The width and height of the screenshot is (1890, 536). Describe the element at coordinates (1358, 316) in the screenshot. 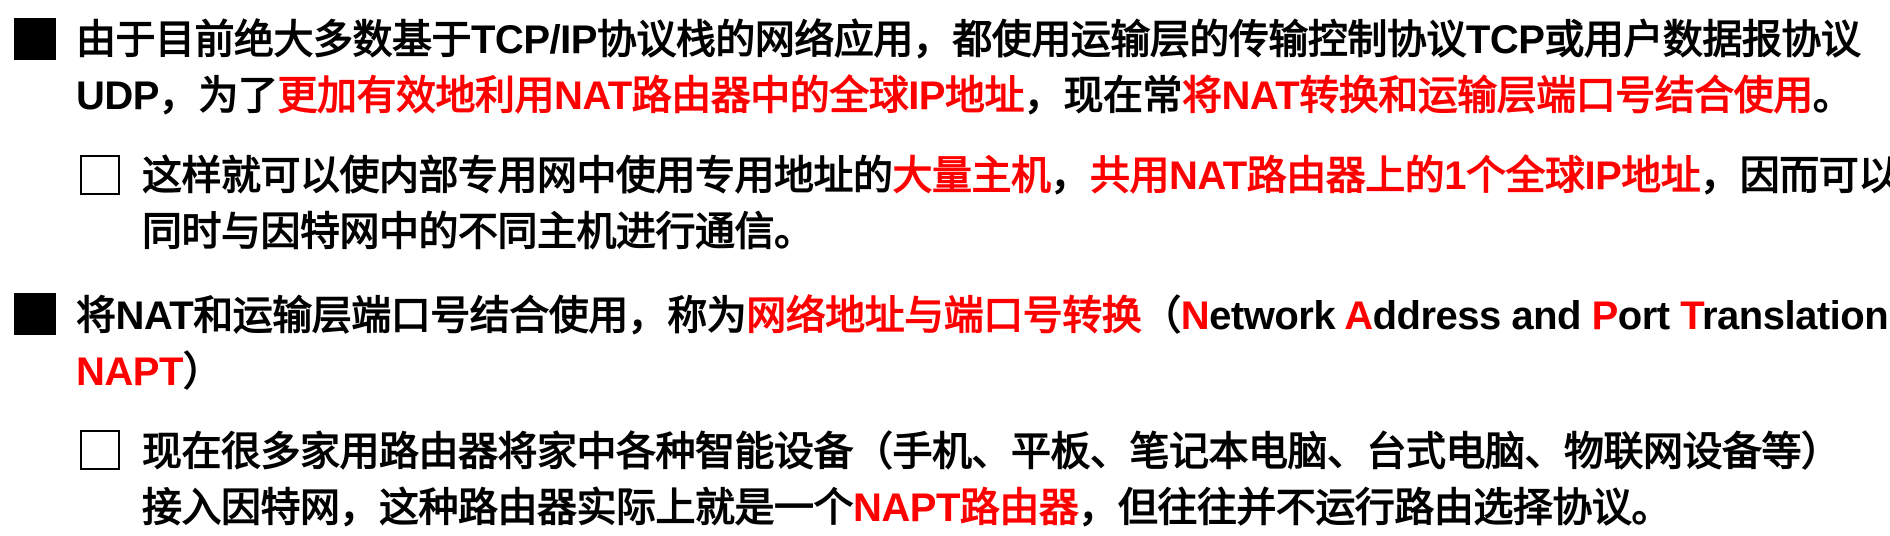

I see `highlighted-text: A` at that location.